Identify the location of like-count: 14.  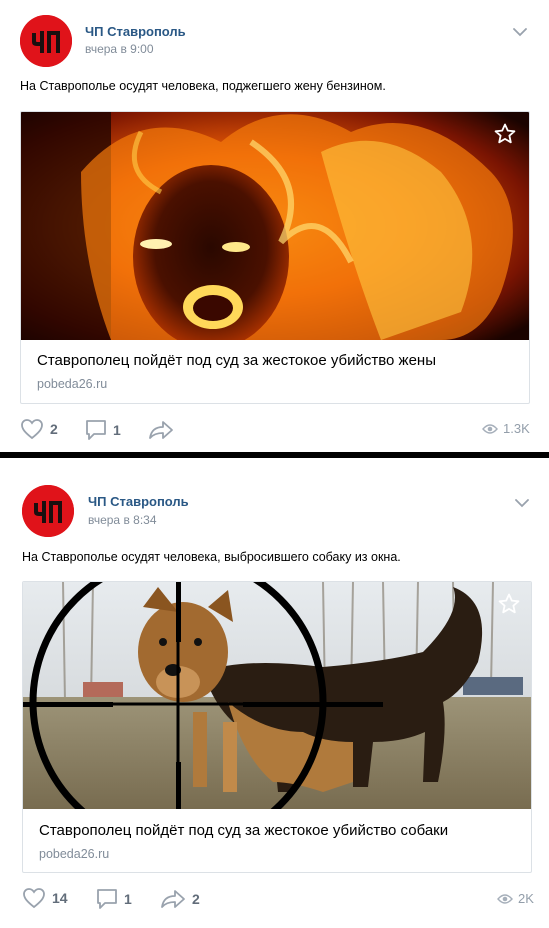
(60, 898).